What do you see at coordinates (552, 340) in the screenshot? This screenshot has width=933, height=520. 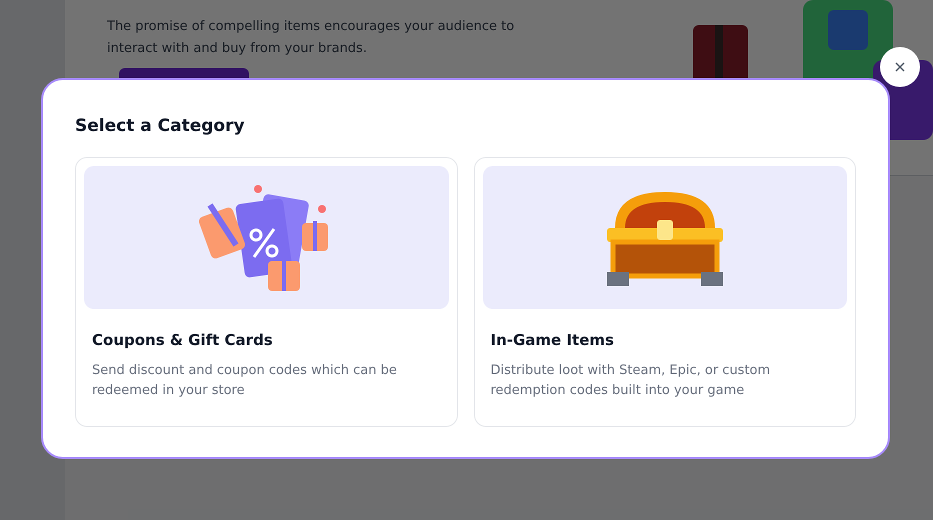 I see `category-title: In-Game Items` at bounding box center [552, 340].